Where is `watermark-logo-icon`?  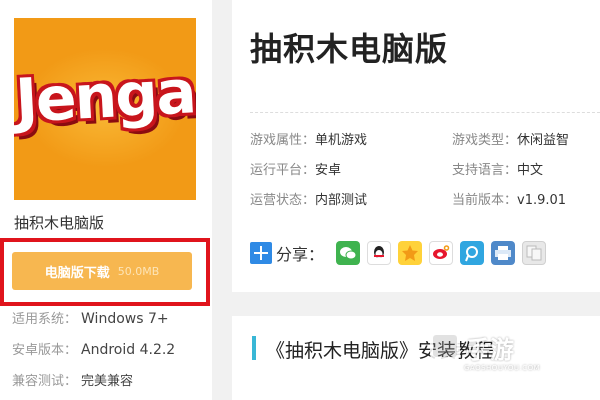
watermark-logo-icon is located at coordinates (445, 346).